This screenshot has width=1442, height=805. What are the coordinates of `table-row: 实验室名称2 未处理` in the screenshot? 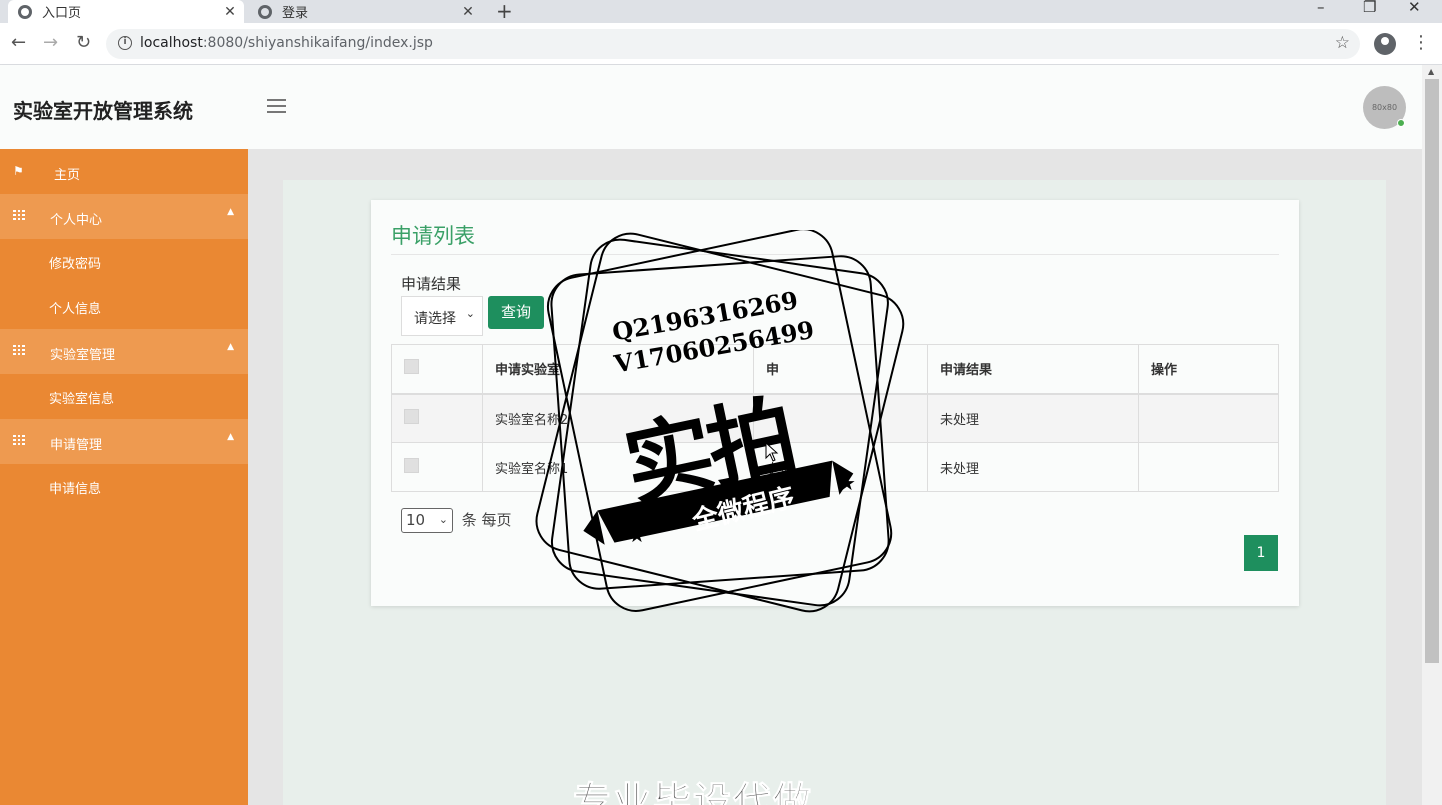 It's located at (835, 418).